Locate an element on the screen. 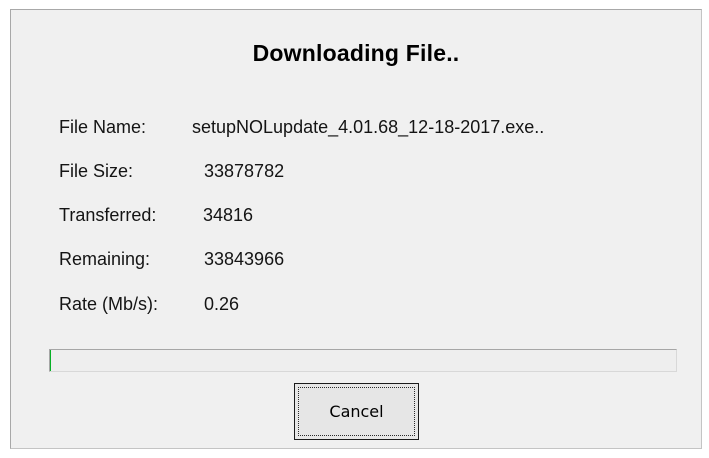 The width and height of the screenshot is (709, 458). remaining-label: Remaining: is located at coordinates (105, 259).